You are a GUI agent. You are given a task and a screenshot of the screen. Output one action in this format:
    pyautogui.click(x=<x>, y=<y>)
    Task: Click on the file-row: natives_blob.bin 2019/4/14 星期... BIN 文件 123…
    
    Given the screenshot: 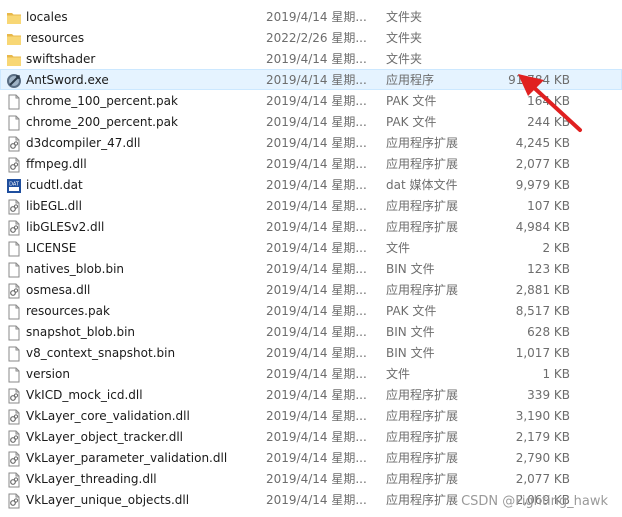 What is the action you would take?
    pyautogui.click(x=311, y=268)
    